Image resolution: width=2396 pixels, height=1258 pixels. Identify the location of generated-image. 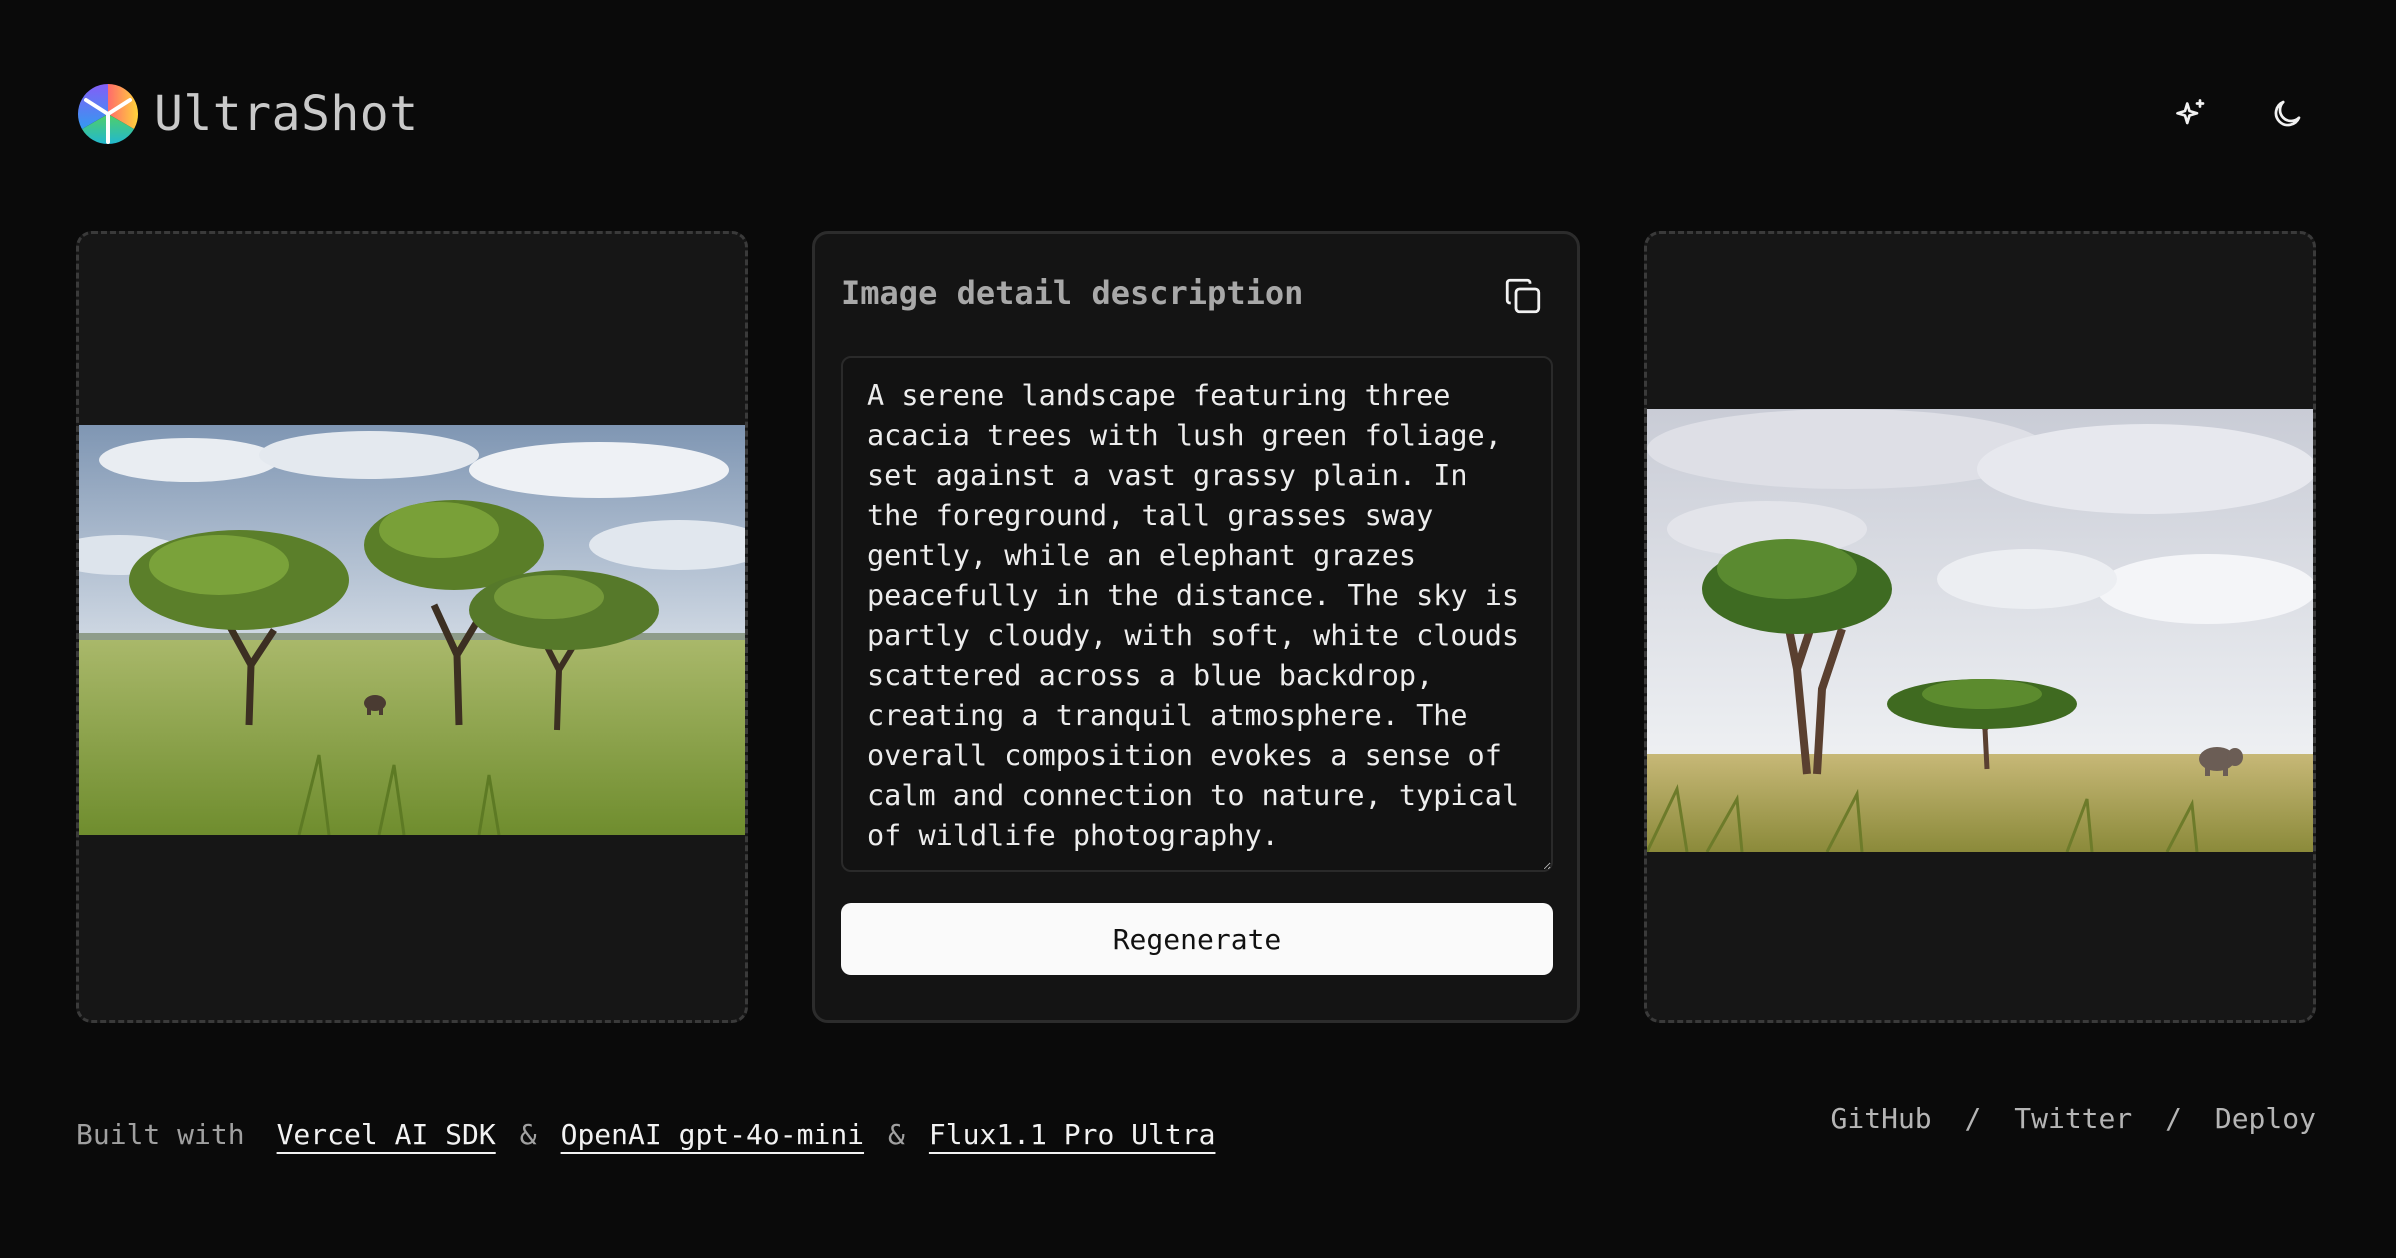
(1980, 630).